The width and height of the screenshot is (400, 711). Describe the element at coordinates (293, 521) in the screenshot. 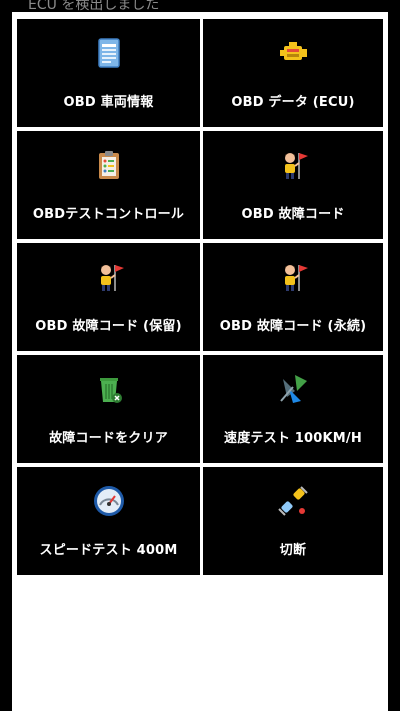

I see `tile-disconnect: 切断` at that location.